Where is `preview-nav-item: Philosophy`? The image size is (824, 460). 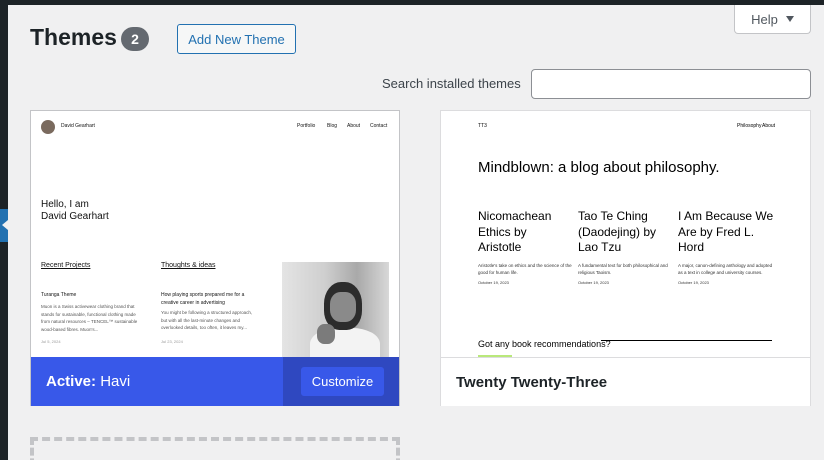 preview-nav-item: Philosophy is located at coordinates (749, 126).